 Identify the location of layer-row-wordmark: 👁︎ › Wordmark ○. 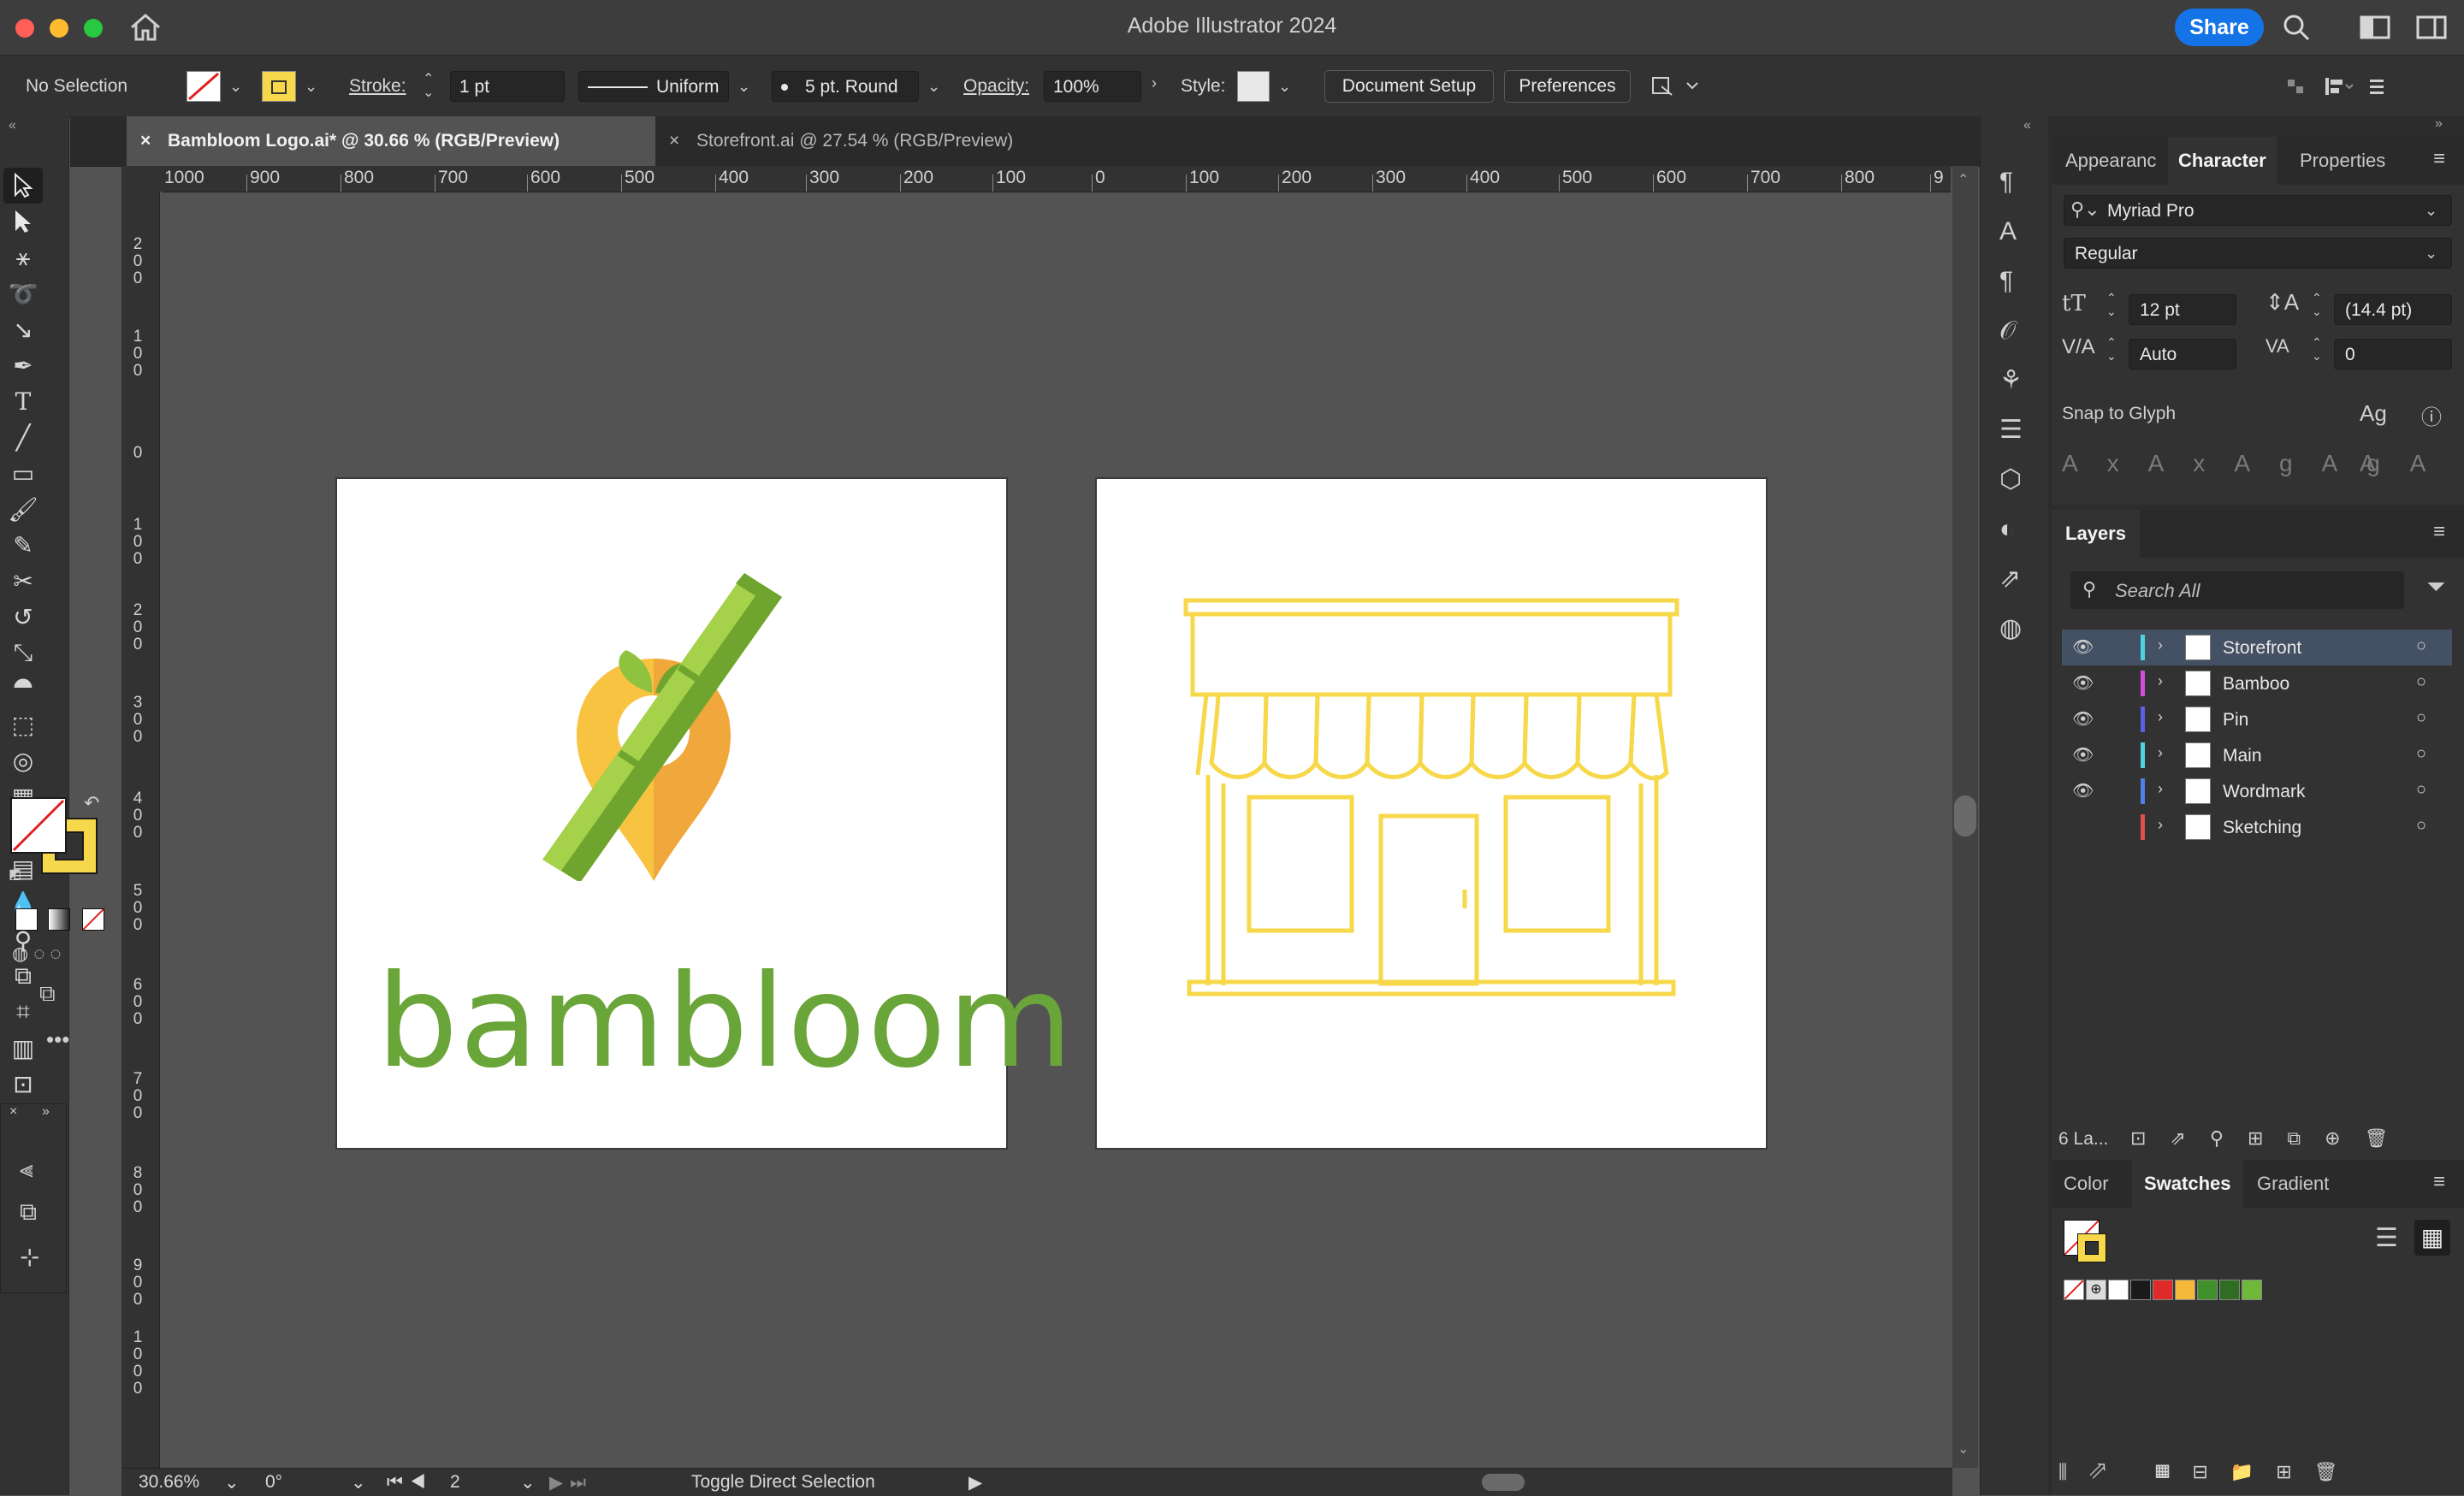
(2257, 791).